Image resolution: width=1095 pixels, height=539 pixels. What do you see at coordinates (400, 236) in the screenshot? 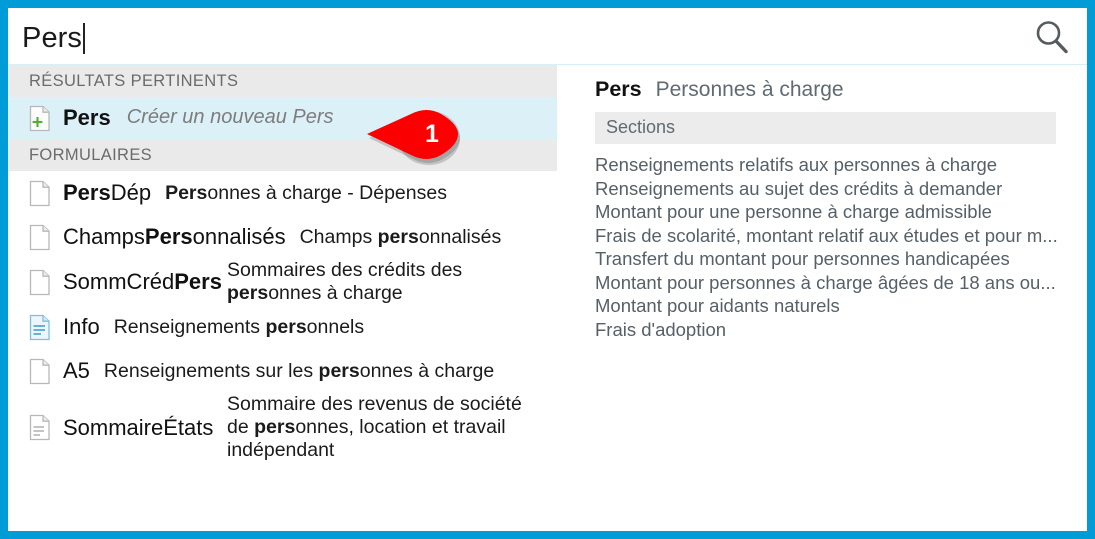
I see `result-description: Champs personnalisés` at bounding box center [400, 236].